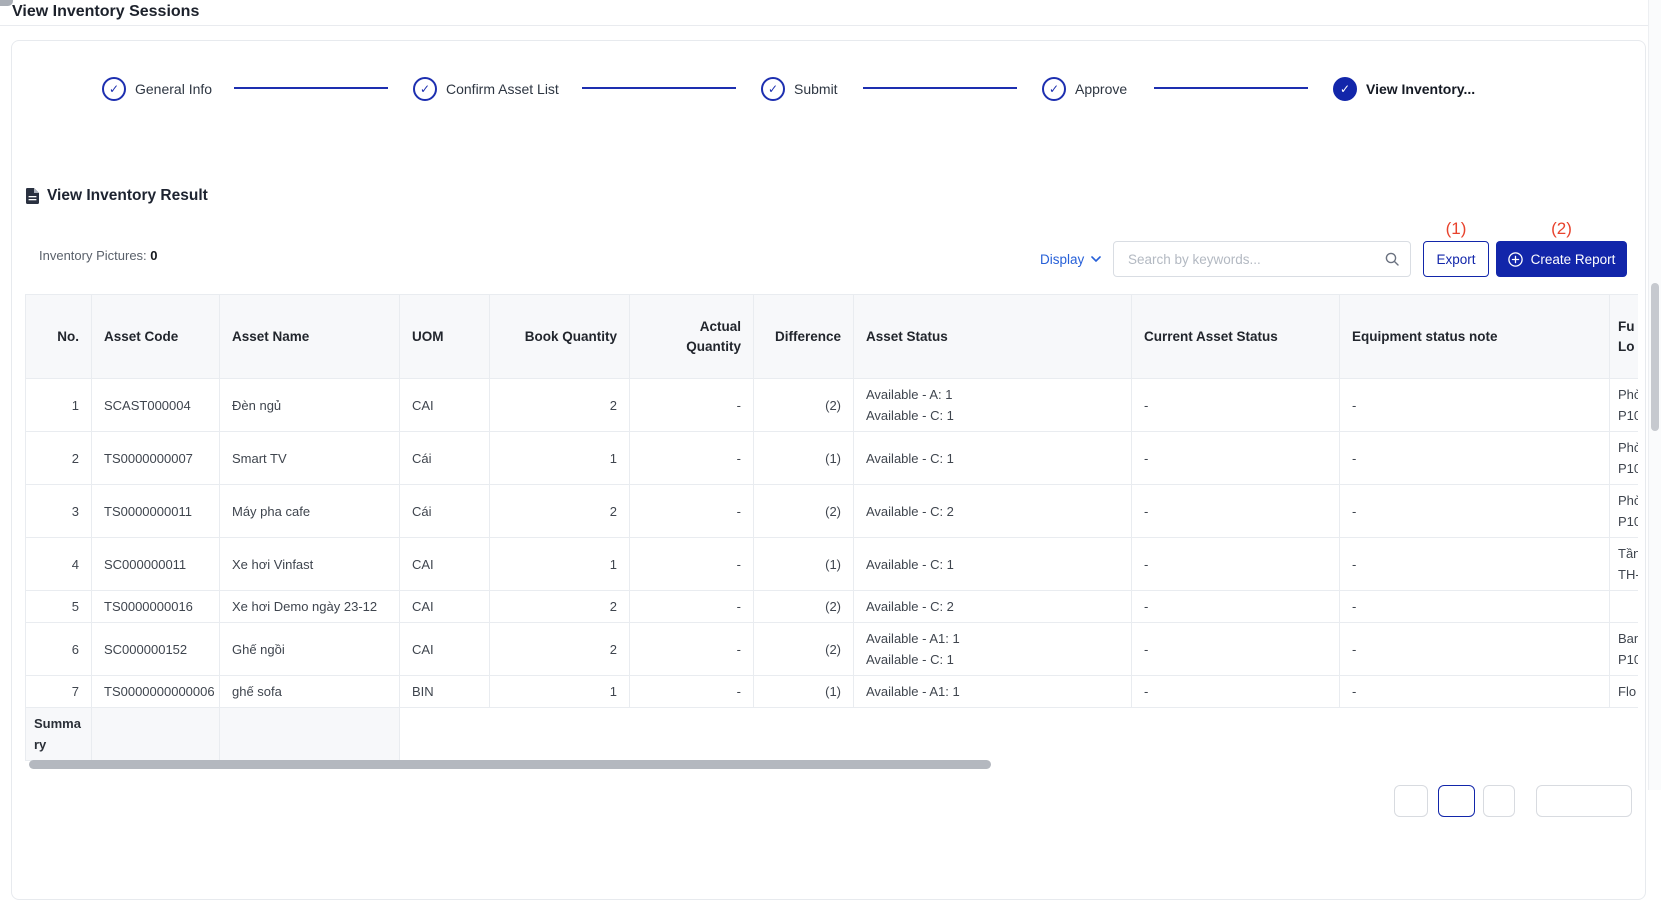  Describe the element at coordinates (154, 255) in the screenshot. I see `inventory-pictures-count: 0` at that location.